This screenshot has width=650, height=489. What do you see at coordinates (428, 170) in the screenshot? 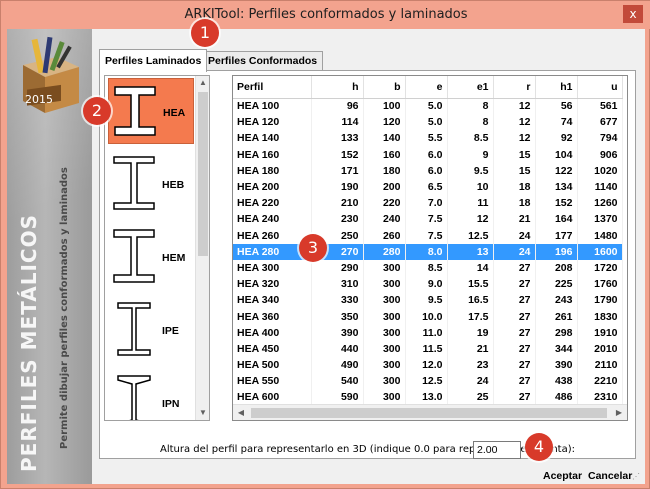
I see `table-row: HEA 180 171 180 6.0 9.5 15 122 1020` at bounding box center [428, 170].